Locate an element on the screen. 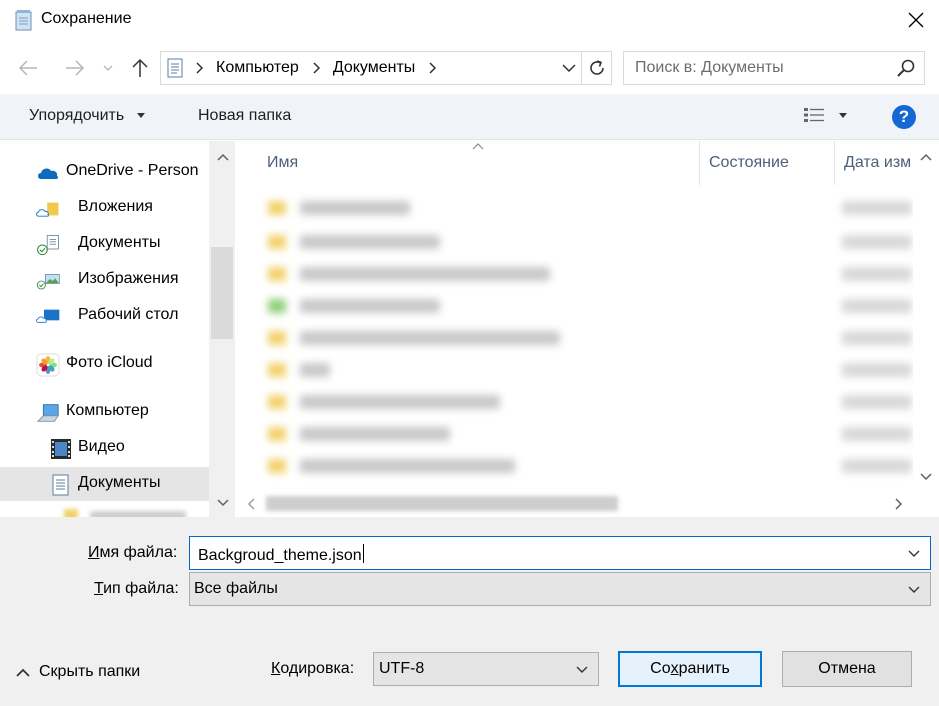  address-dropdown-button is located at coordinates (569, 68).